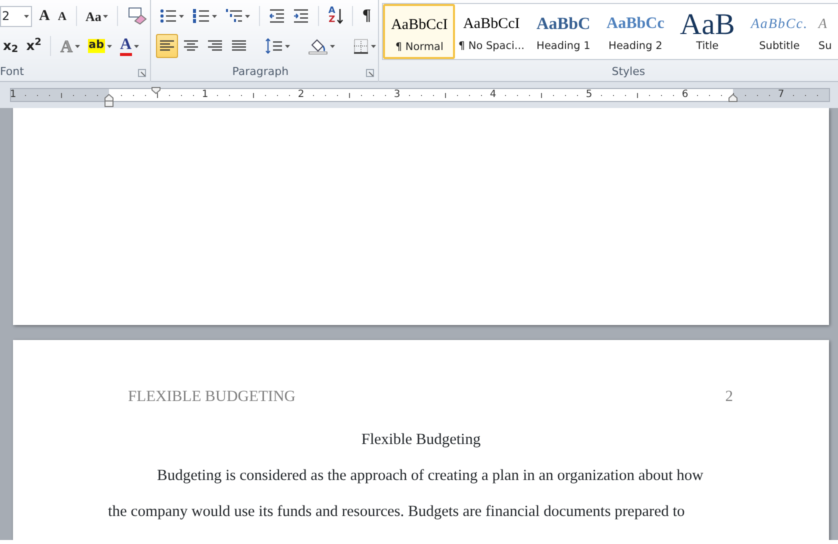 The width and height of the screenshot is (838, 544). What do you see at coordinates (430, 476) in the screenshot?
I see `body-text-line: Budgeting is considered as the approach of creating a plan in an organization about how` at bounding box center [430, 476].